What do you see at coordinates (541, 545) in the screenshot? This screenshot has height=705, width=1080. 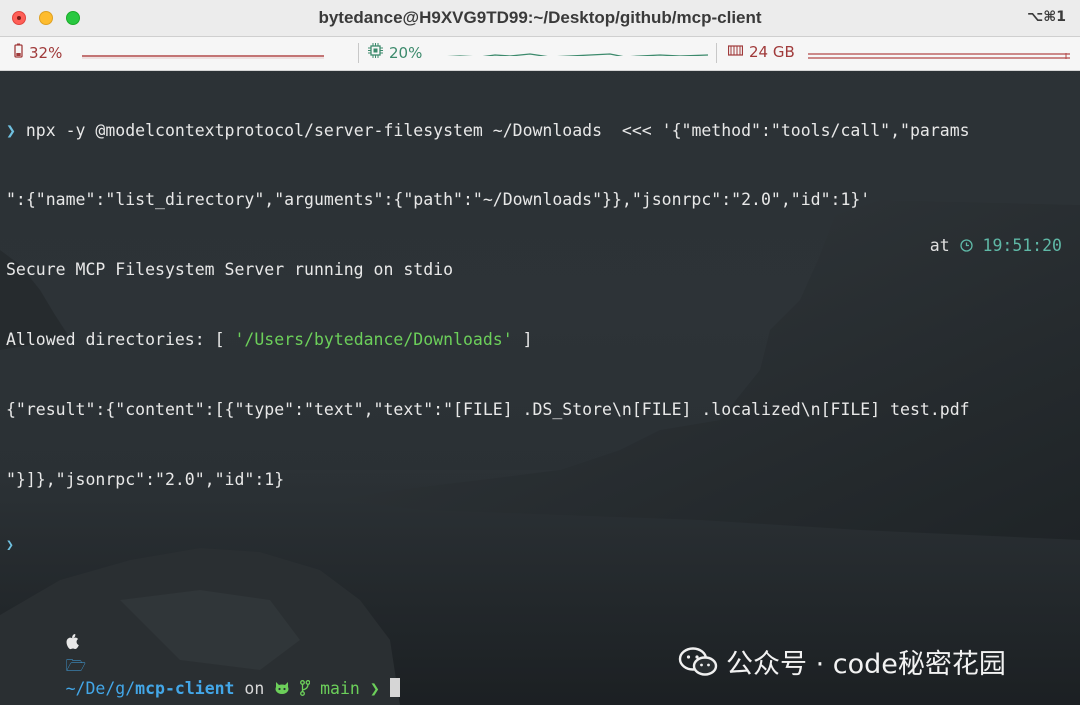 I see `prompt-marker-line: ❯` at bounding box center [541, 545].